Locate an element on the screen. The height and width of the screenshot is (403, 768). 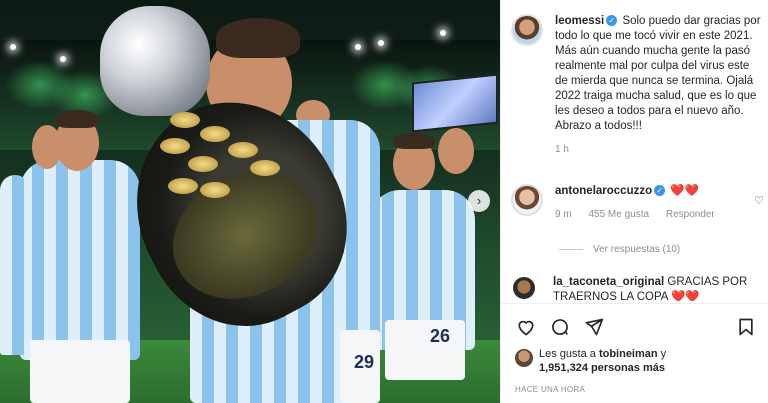
chevron-right-icon: › is located at coordinates (479, 201).